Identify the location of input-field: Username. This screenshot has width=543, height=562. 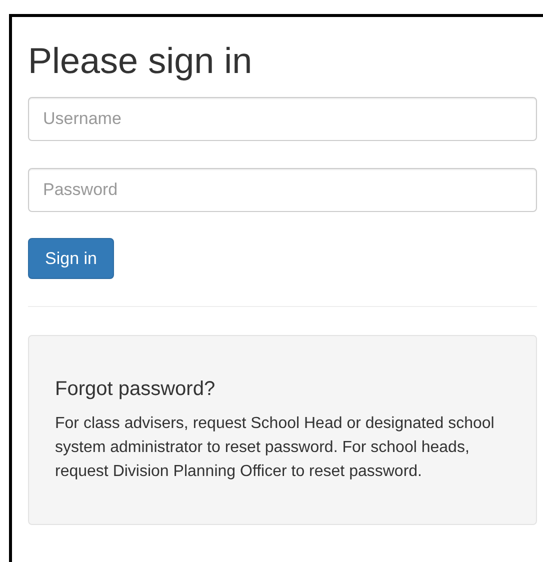
(282, 119).